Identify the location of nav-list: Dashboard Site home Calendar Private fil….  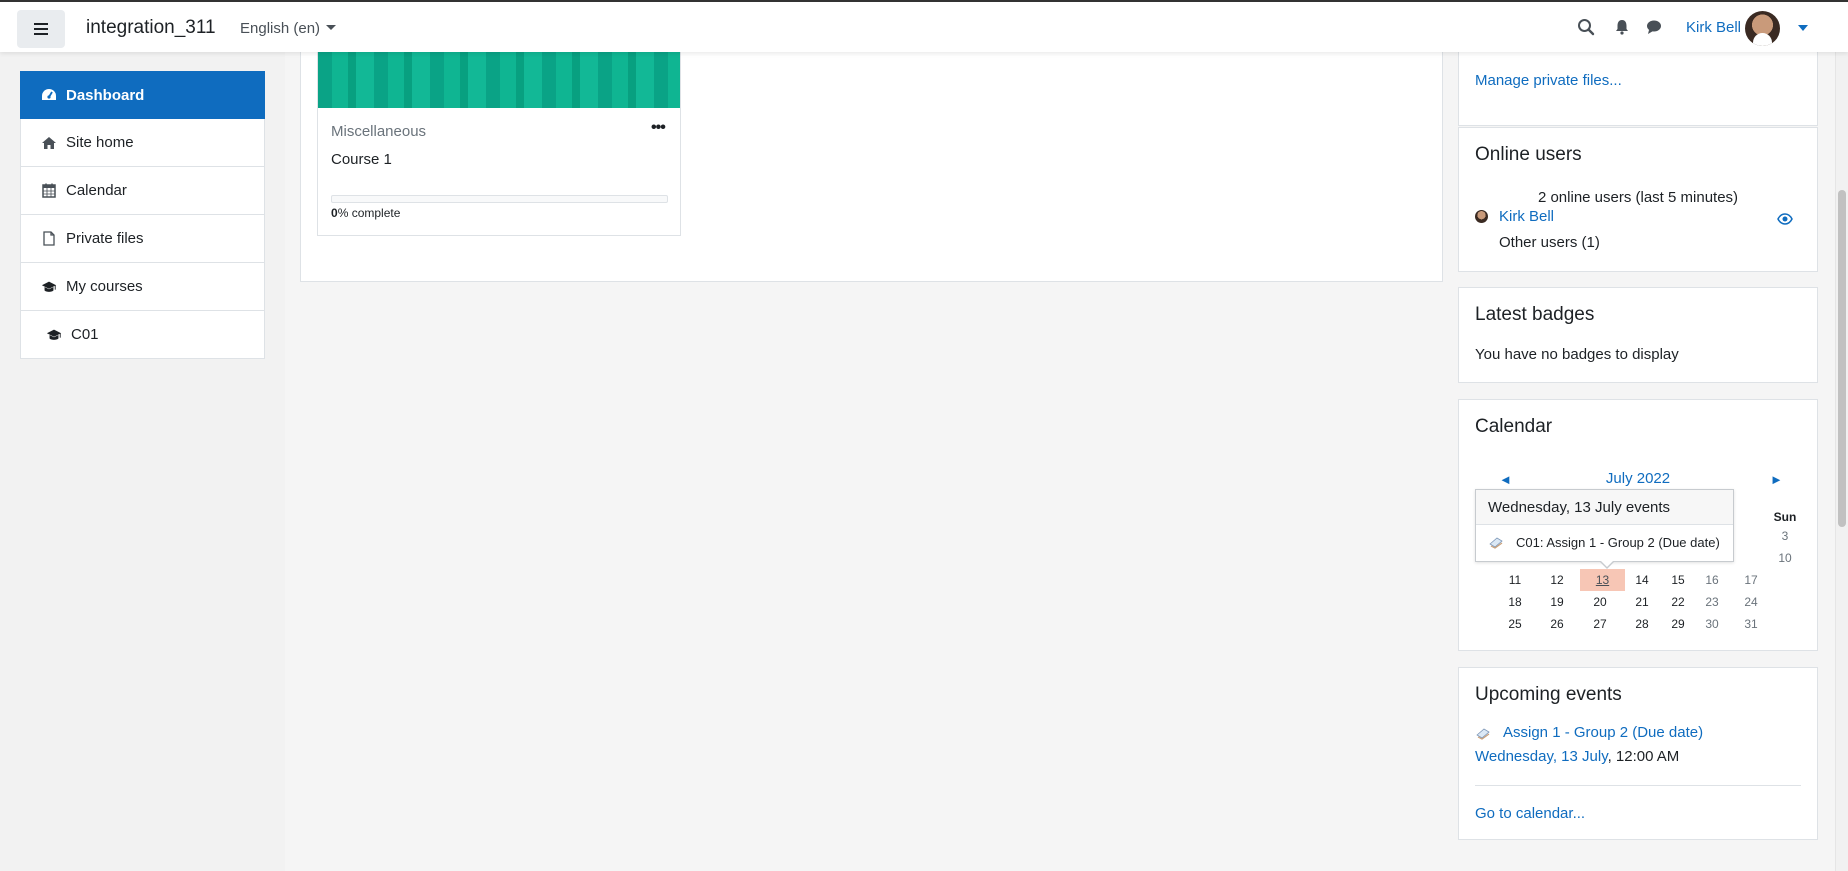
(142, 215).